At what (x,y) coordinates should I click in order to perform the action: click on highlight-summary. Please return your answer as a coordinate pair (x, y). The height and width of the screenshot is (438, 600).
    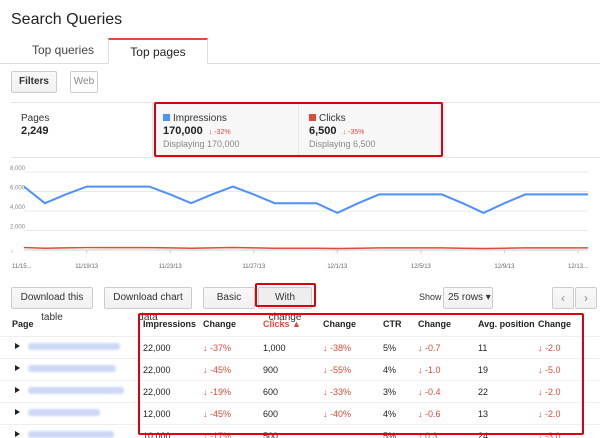
    Looking at the image, I should click on (298, 129).